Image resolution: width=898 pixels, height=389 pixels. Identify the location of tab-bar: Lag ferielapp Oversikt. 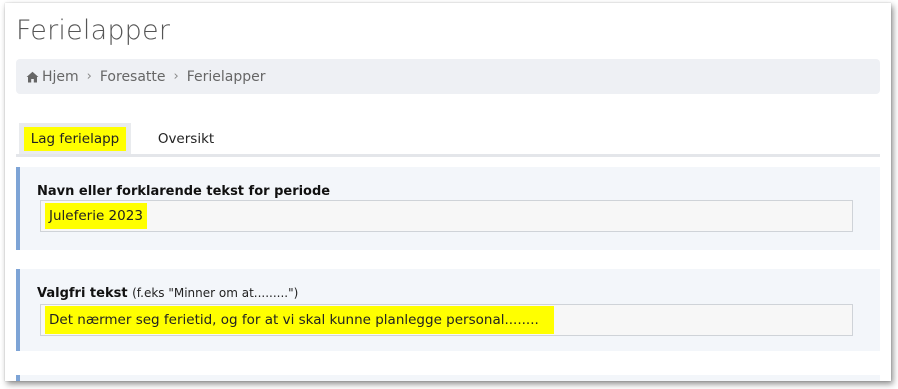
(448, 140).